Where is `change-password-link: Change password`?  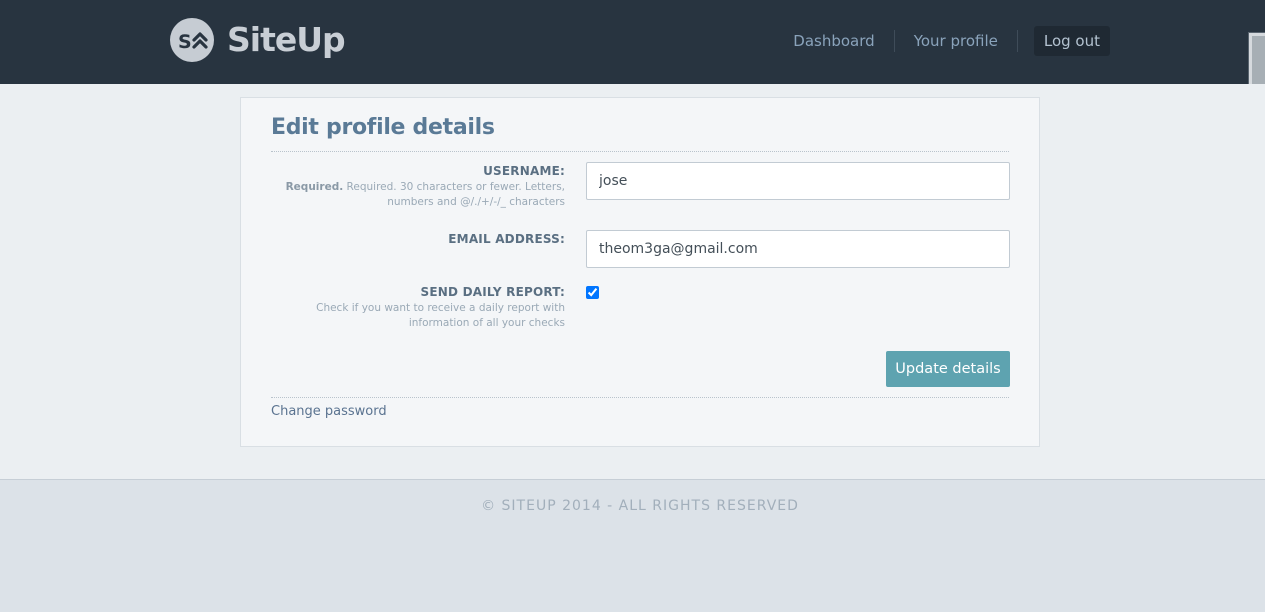
change-password-link: Change password is located at coordinates (329, 411).